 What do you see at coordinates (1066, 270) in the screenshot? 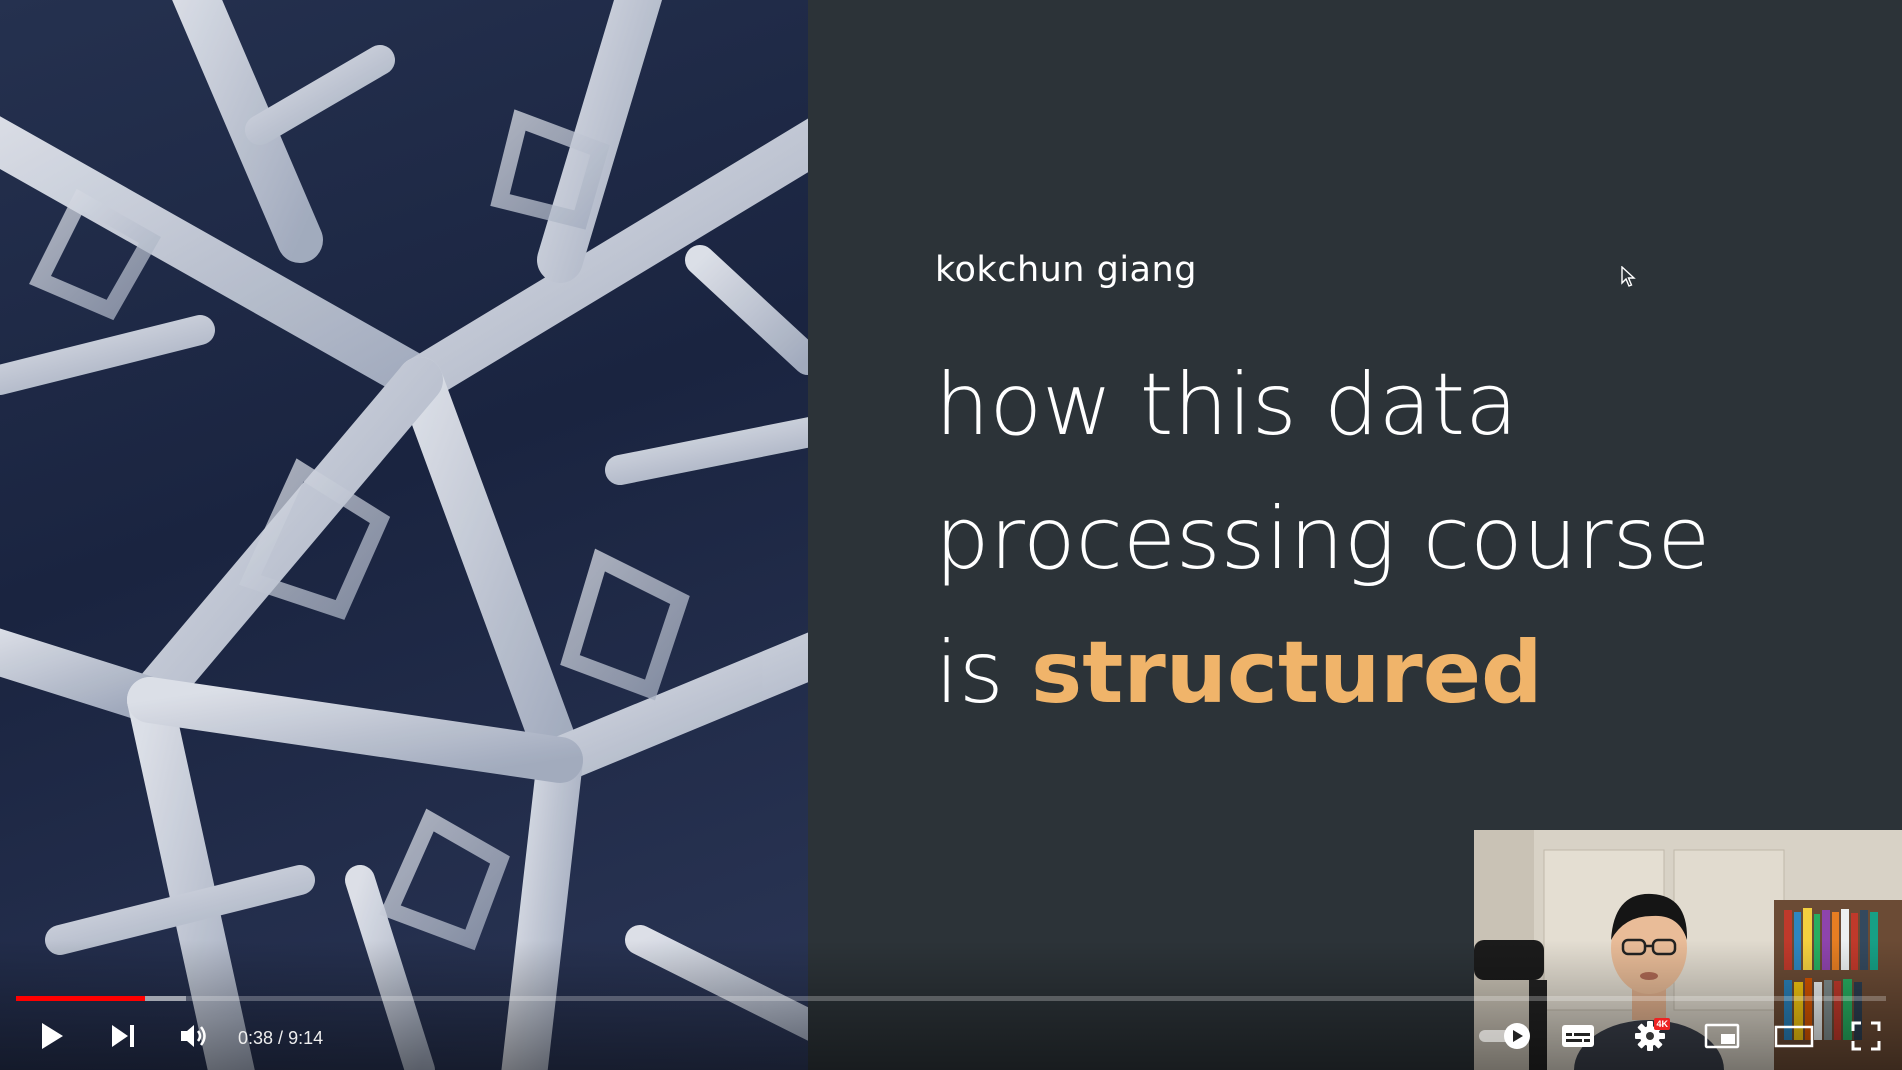
I see `slide-author: kokchun giang` at bounding box center [1066, 270].